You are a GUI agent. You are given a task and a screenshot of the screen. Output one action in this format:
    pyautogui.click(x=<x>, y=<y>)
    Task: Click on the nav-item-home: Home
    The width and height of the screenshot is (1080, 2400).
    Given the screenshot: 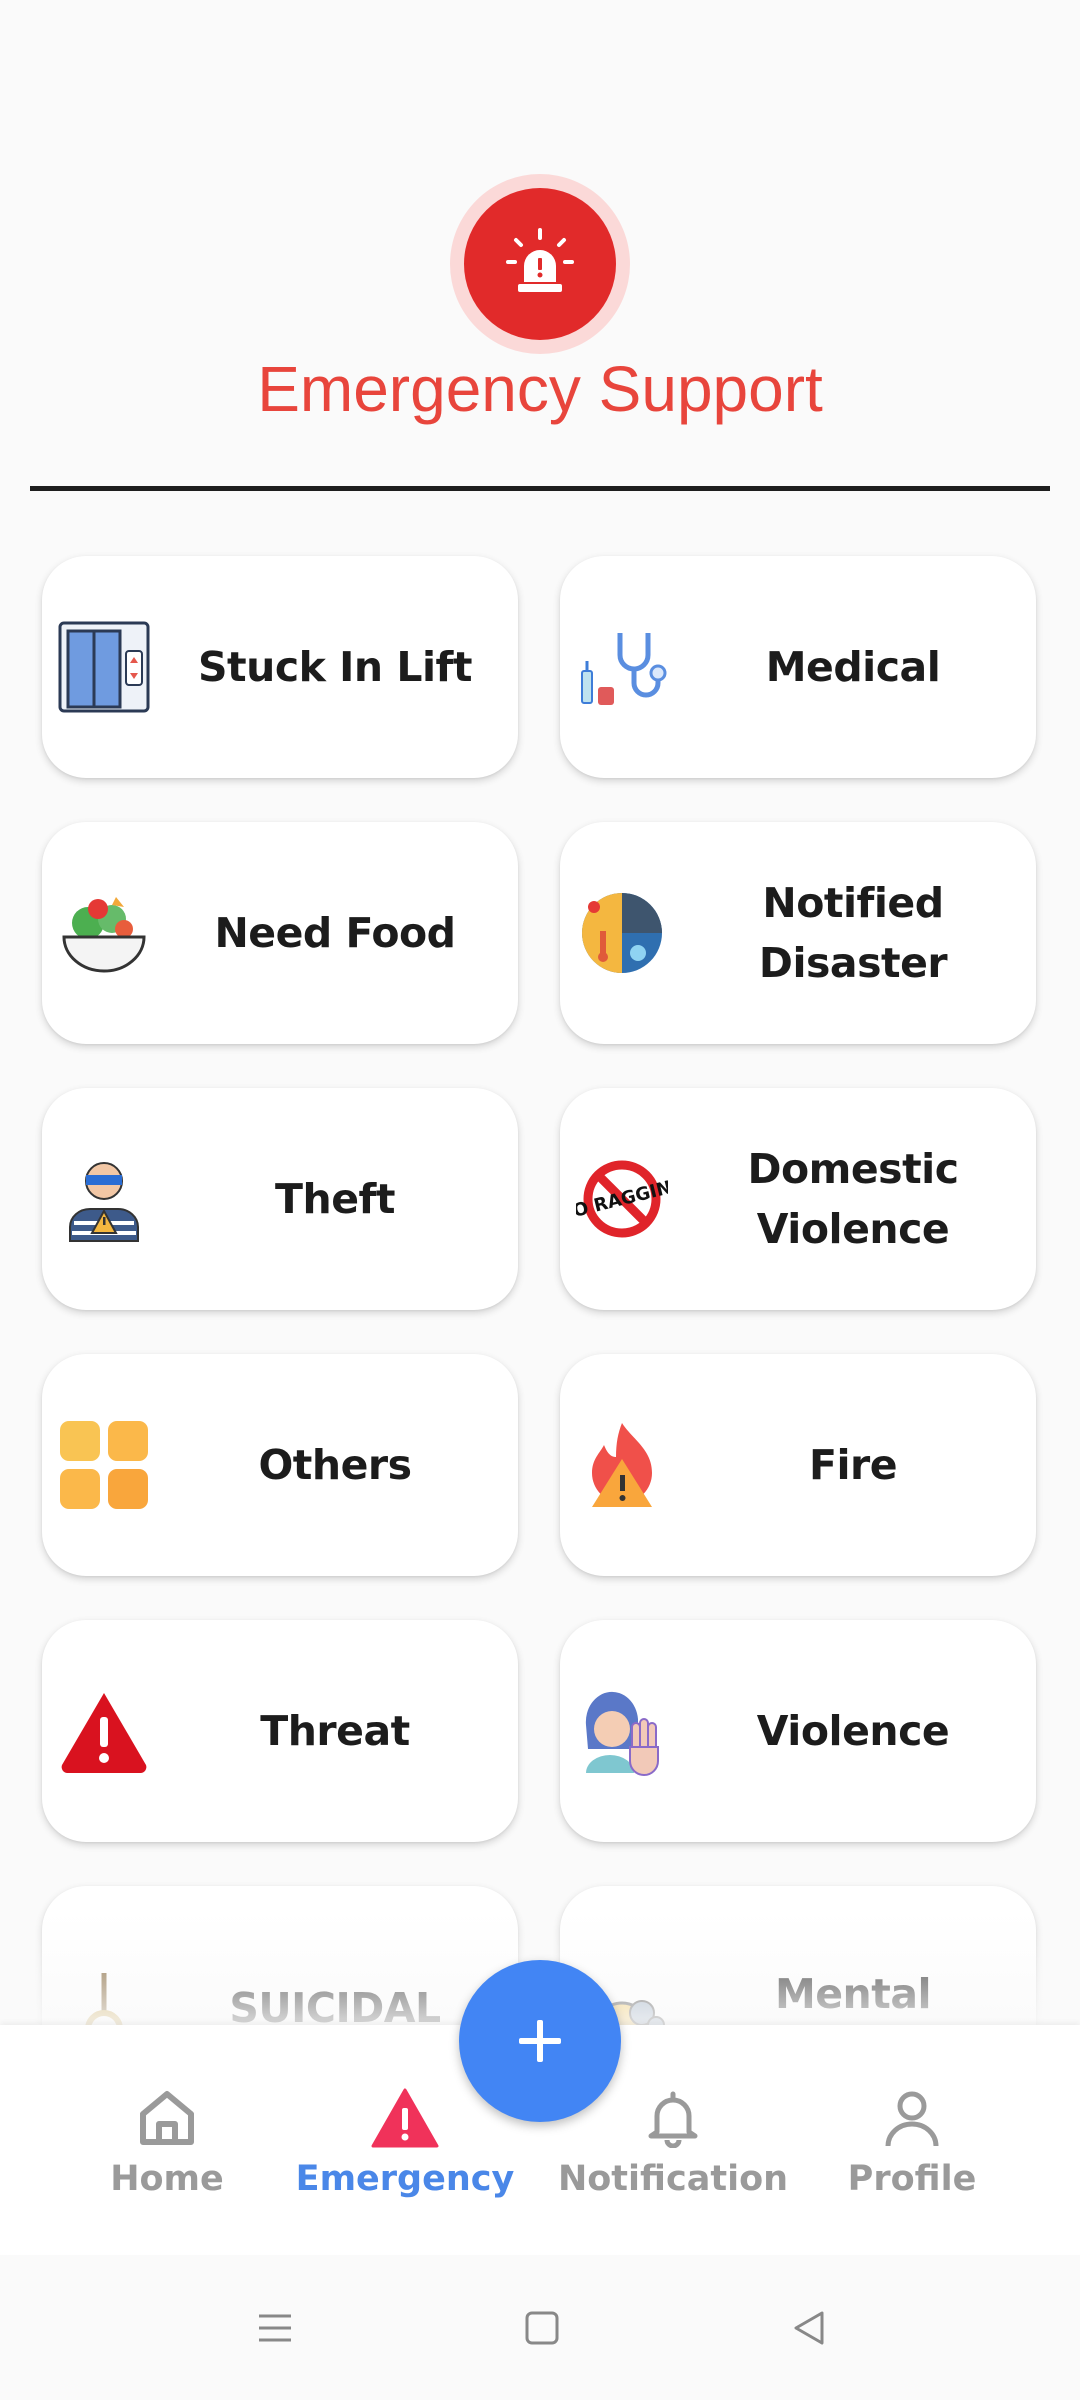 What is the action you would take?
    pyautogui.click(x=167, y=2125)
    